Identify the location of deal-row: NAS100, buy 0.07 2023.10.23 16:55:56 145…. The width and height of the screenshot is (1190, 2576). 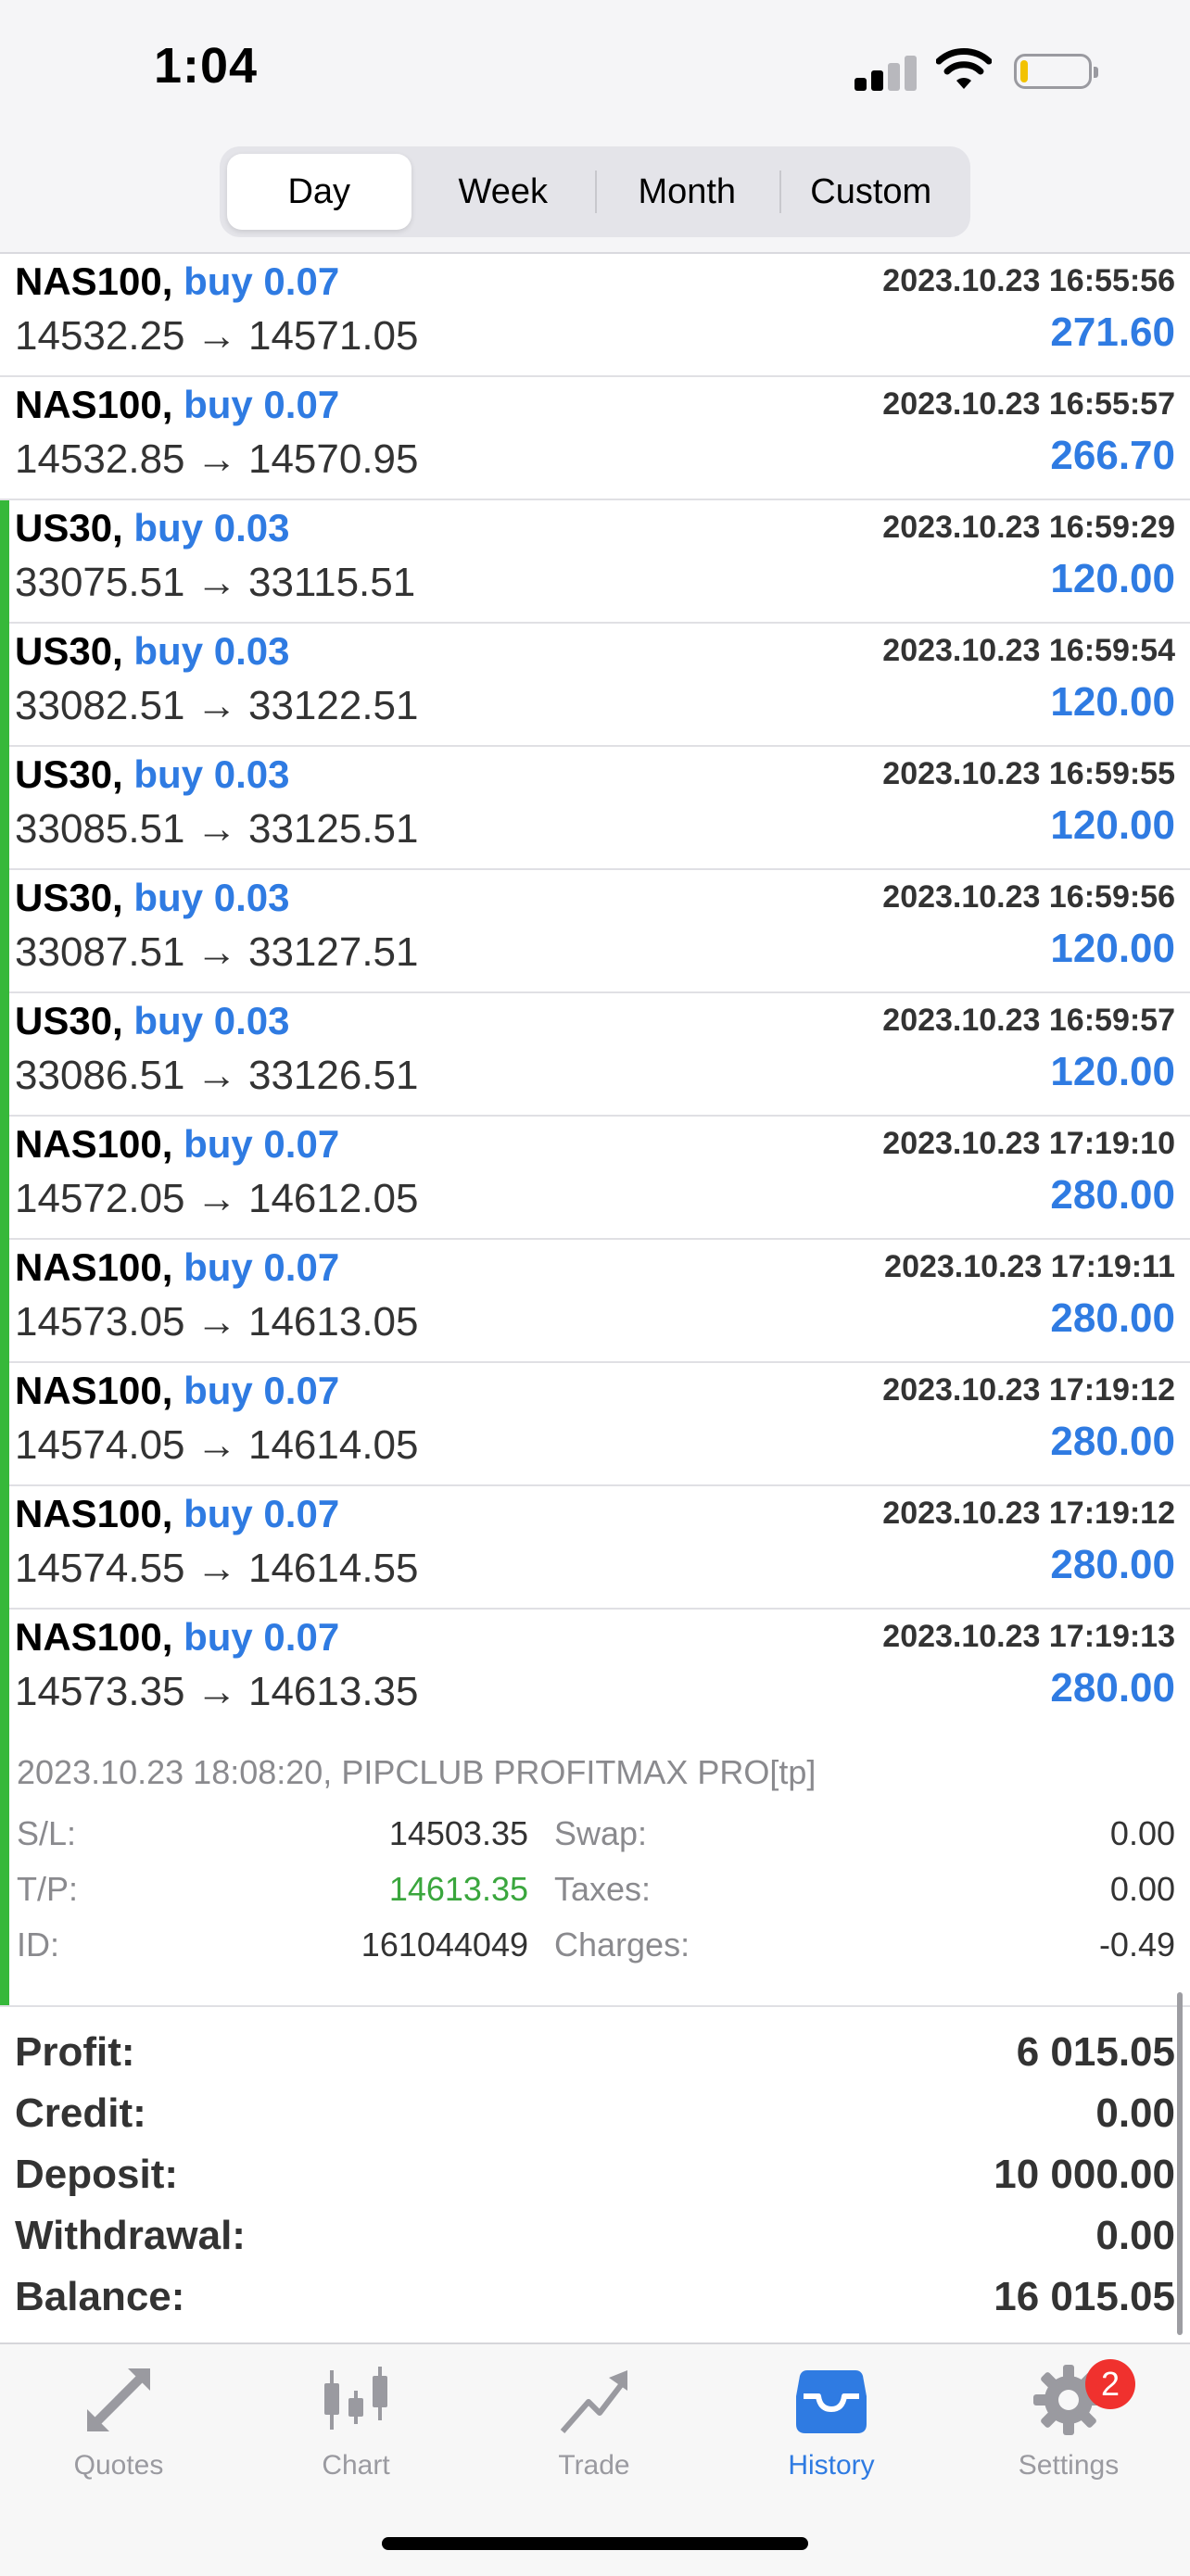
(595, 315).